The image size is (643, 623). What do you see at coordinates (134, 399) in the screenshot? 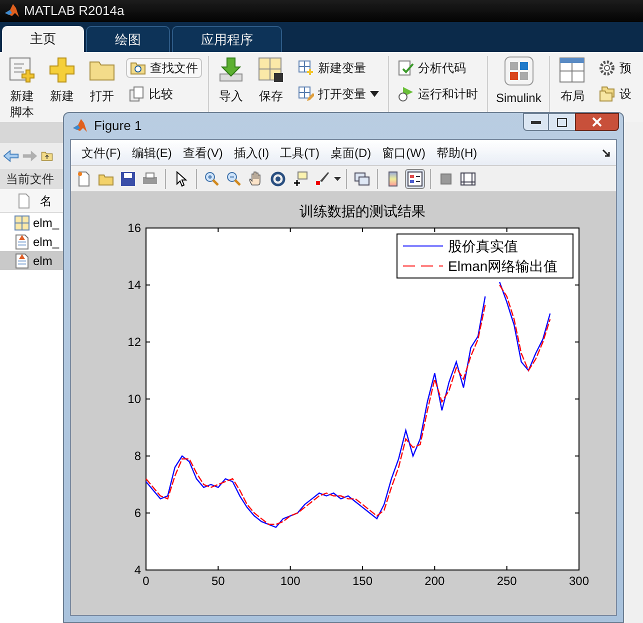
I see `tick-label: 10` at bounding box center [134, 399].